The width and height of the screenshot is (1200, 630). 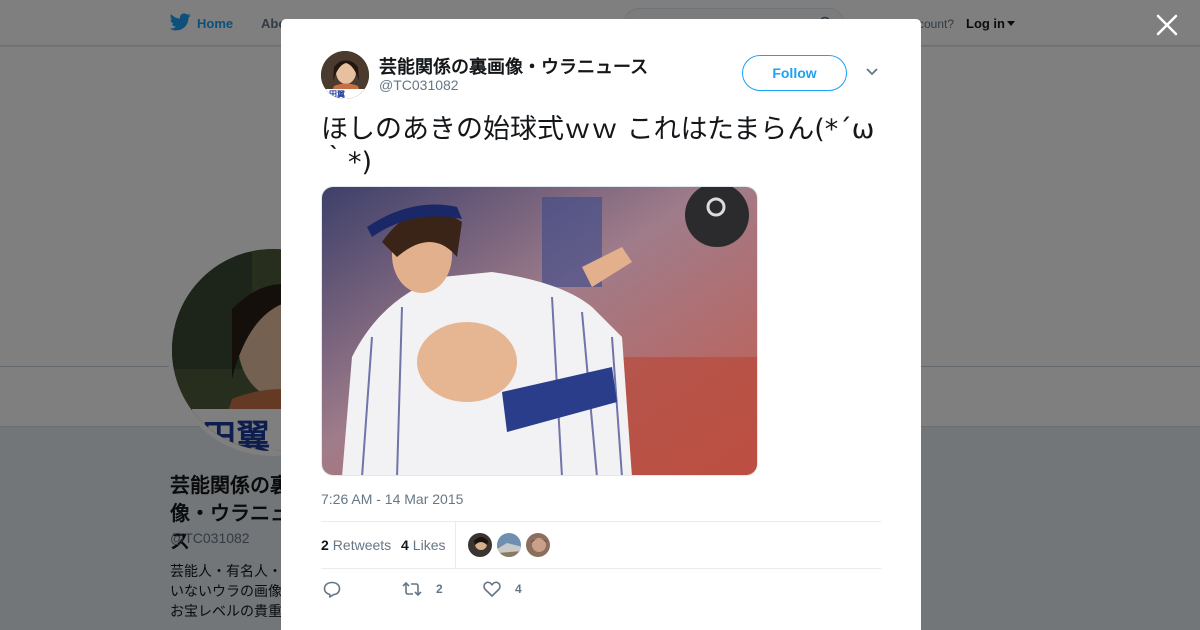 I want to click on svg-text: 田翼, so click(x=337, y=94).